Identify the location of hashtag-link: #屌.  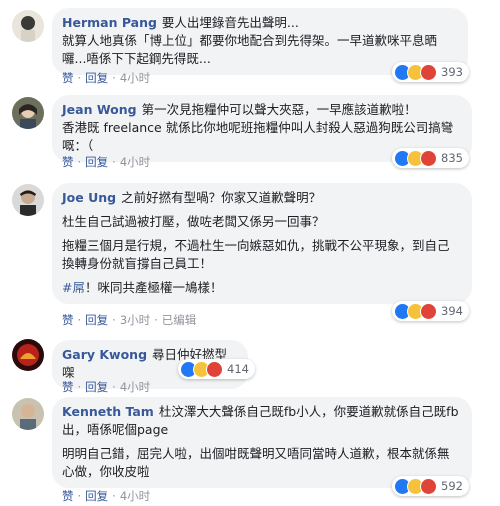
(73, 287).